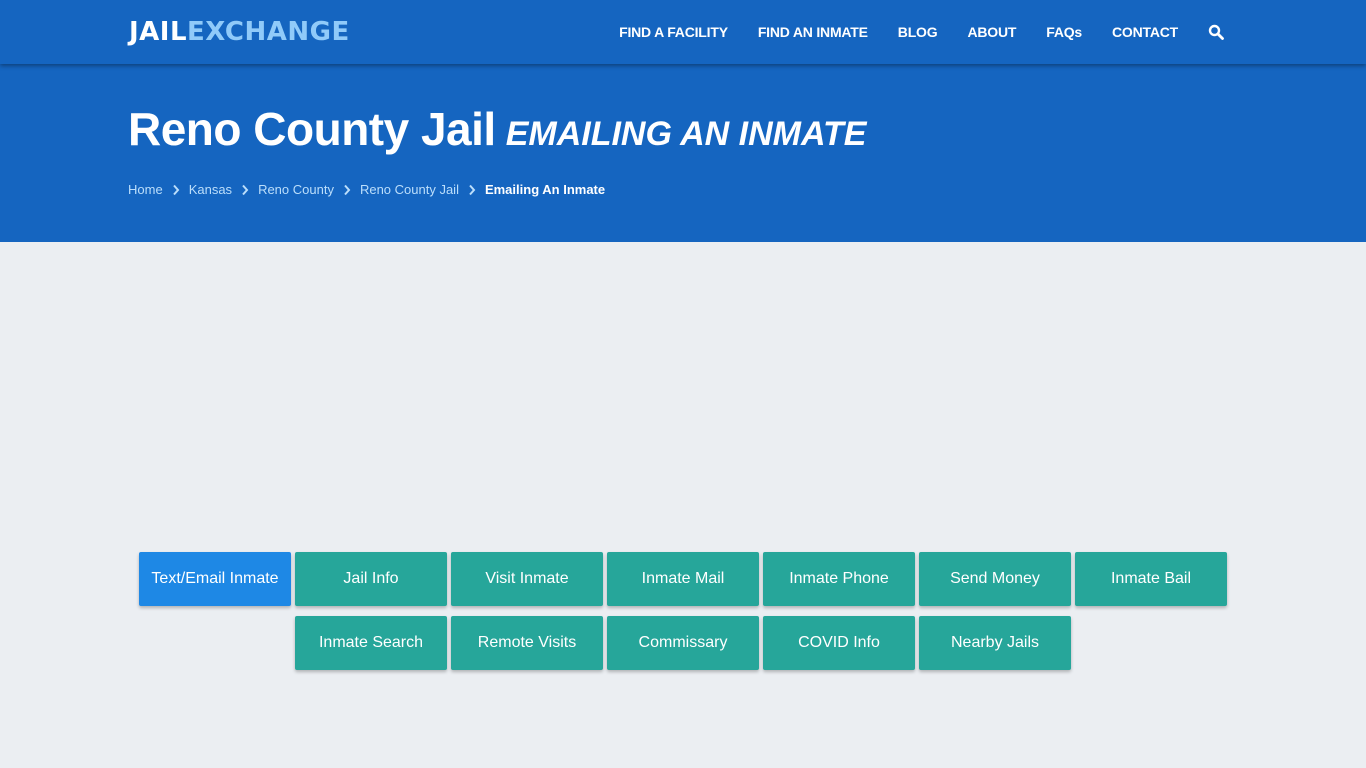 This screenshot has width=1366, height=768. What do you see at coordinates (813, 32) in the screenshot?
I see `nav-find-an-inmate: FIND AN INMATE` at bounding box center [813, 32].